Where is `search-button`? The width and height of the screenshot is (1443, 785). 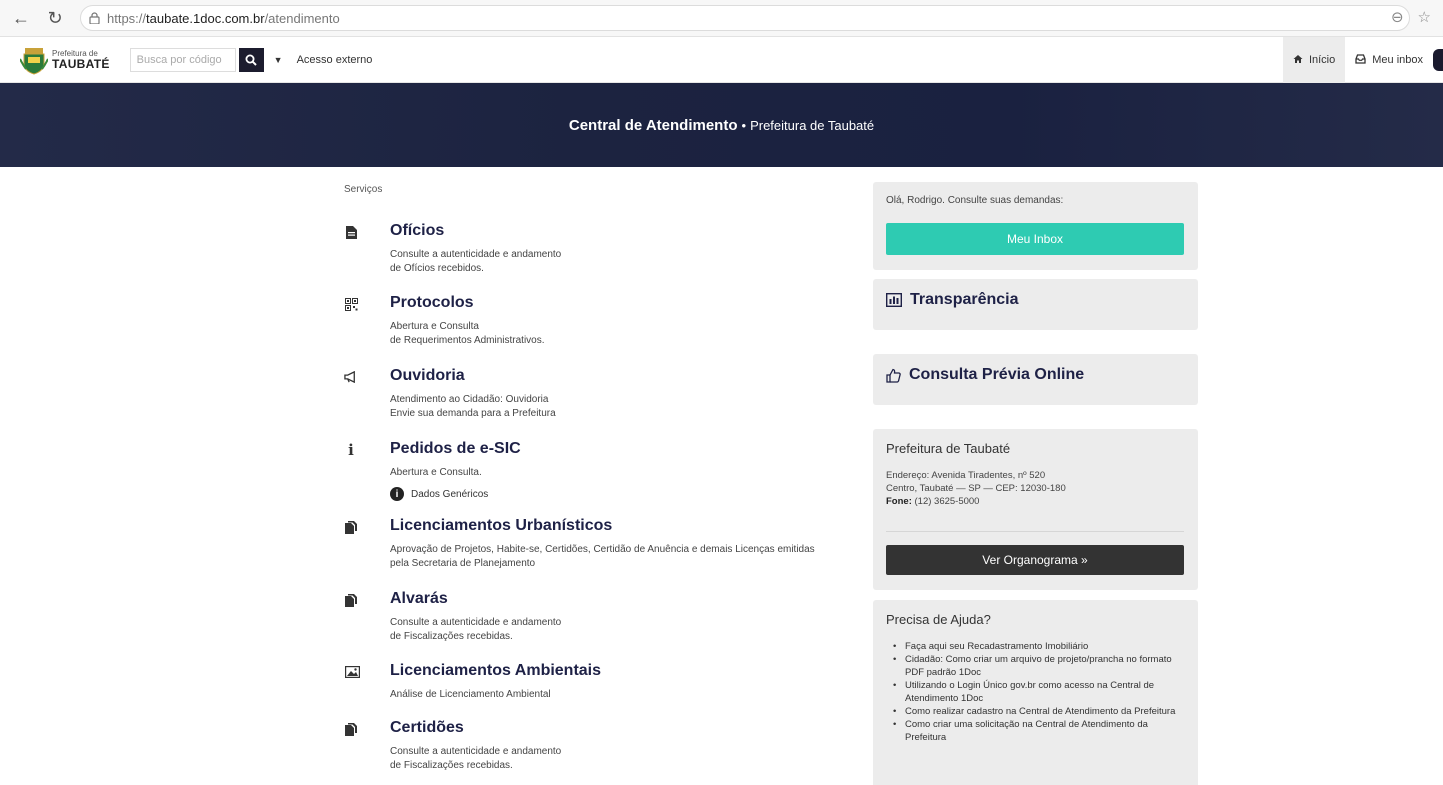
search-button is located at coordinates (251, 59).